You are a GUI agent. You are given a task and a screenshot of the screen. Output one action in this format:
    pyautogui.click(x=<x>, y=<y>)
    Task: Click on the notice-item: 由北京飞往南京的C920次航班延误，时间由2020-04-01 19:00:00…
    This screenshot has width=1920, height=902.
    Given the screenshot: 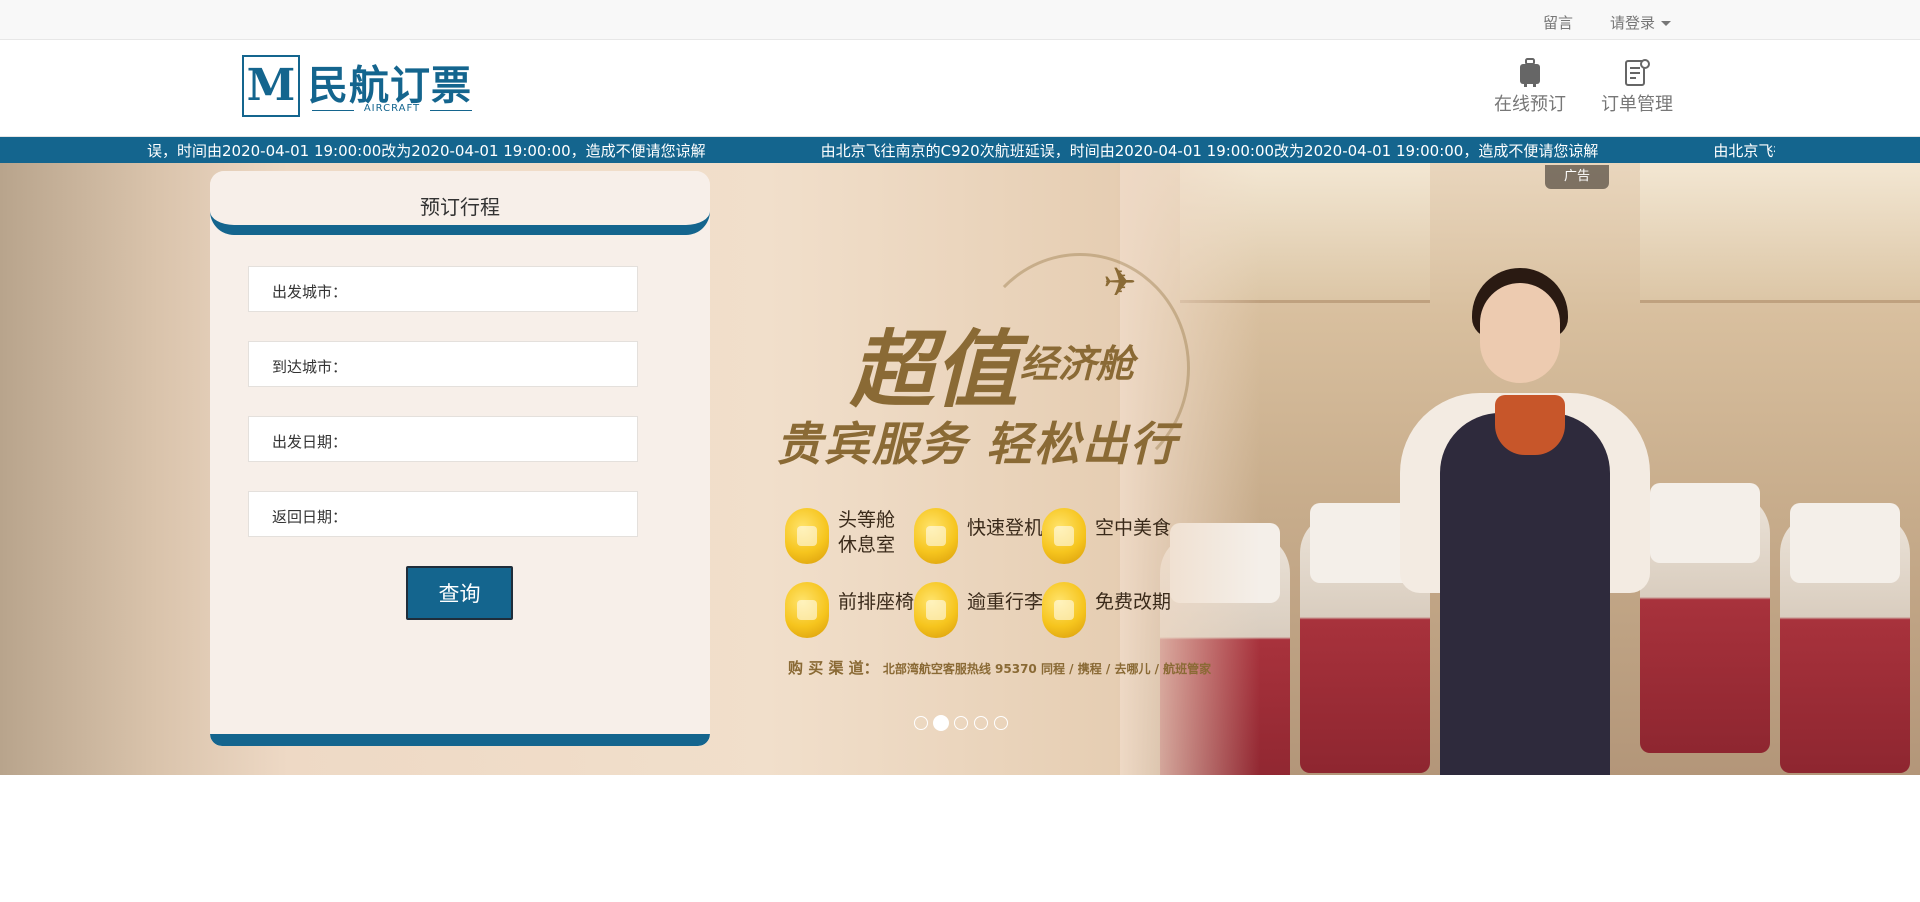 What is the action you would take?
    pyautogui.click(x=1210, y=150)
    